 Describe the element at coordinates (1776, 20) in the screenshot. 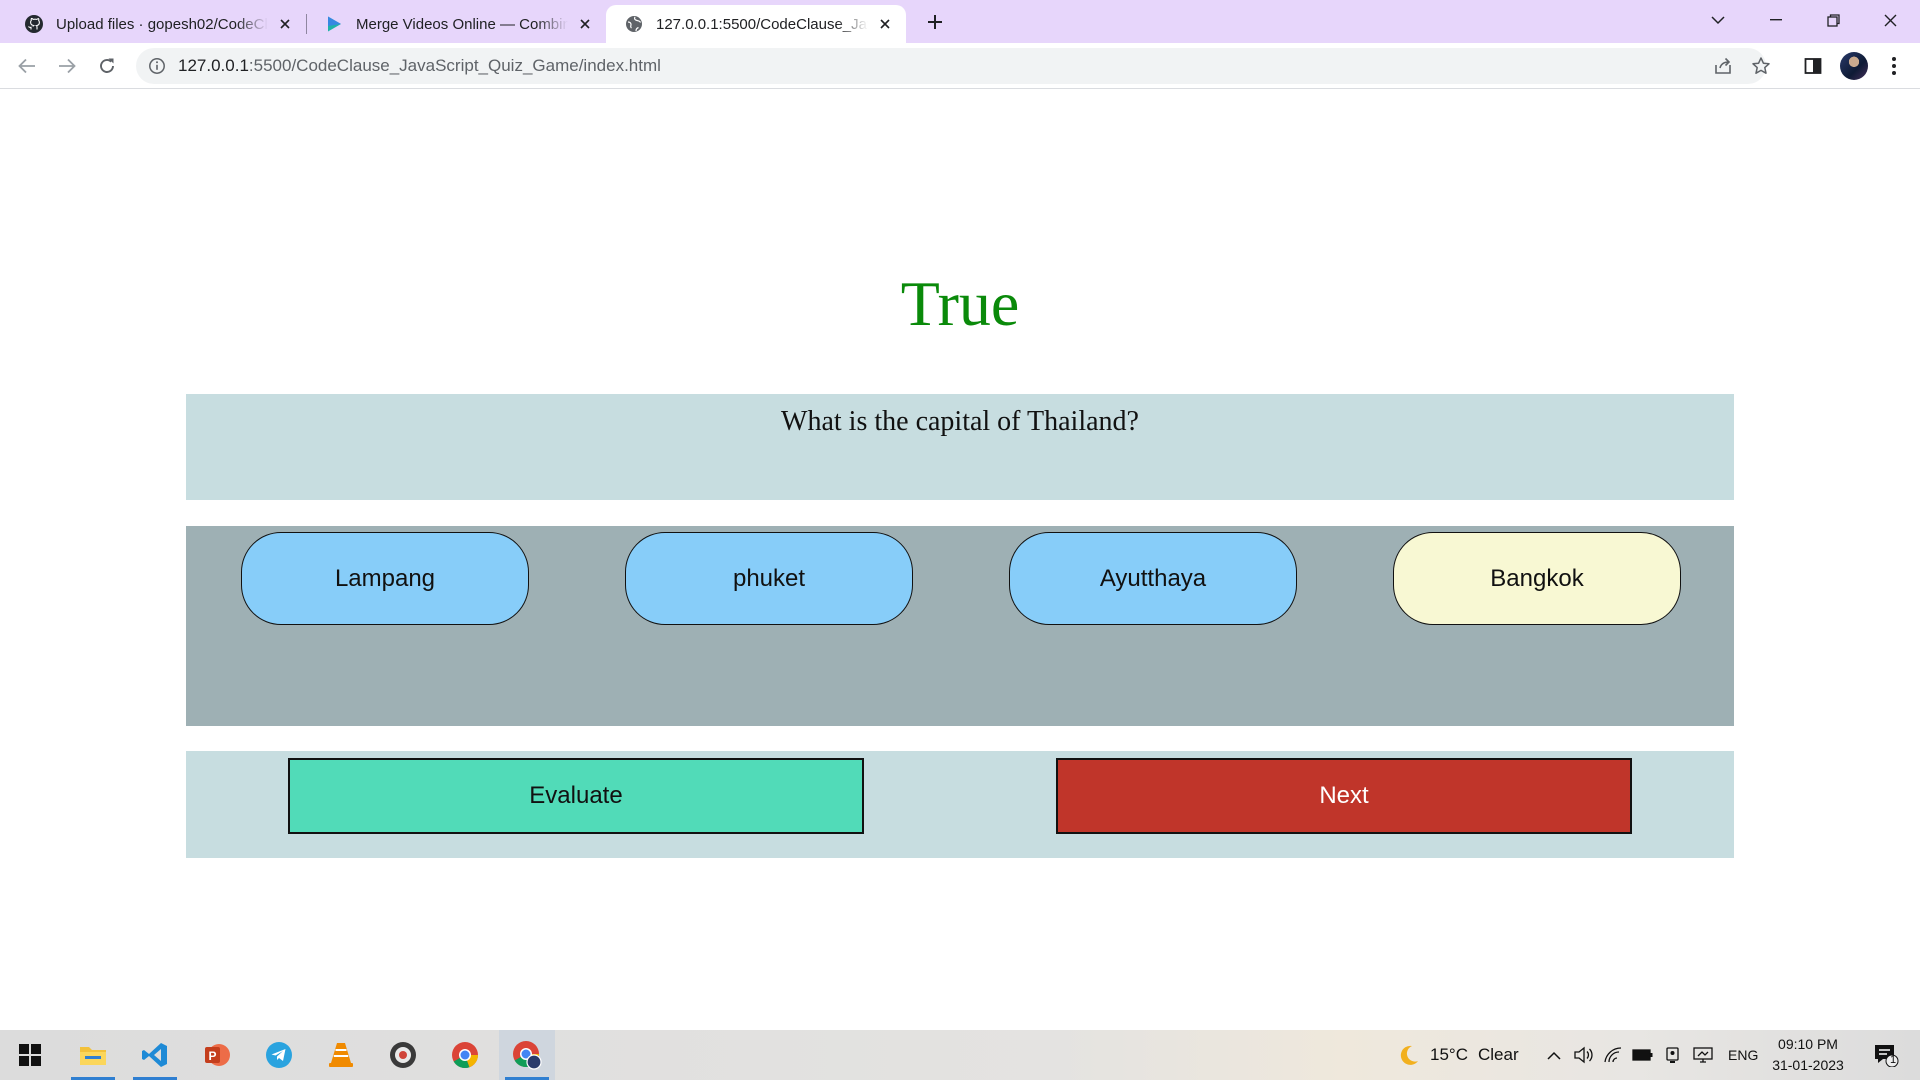

I see `minimize-button` at that location.